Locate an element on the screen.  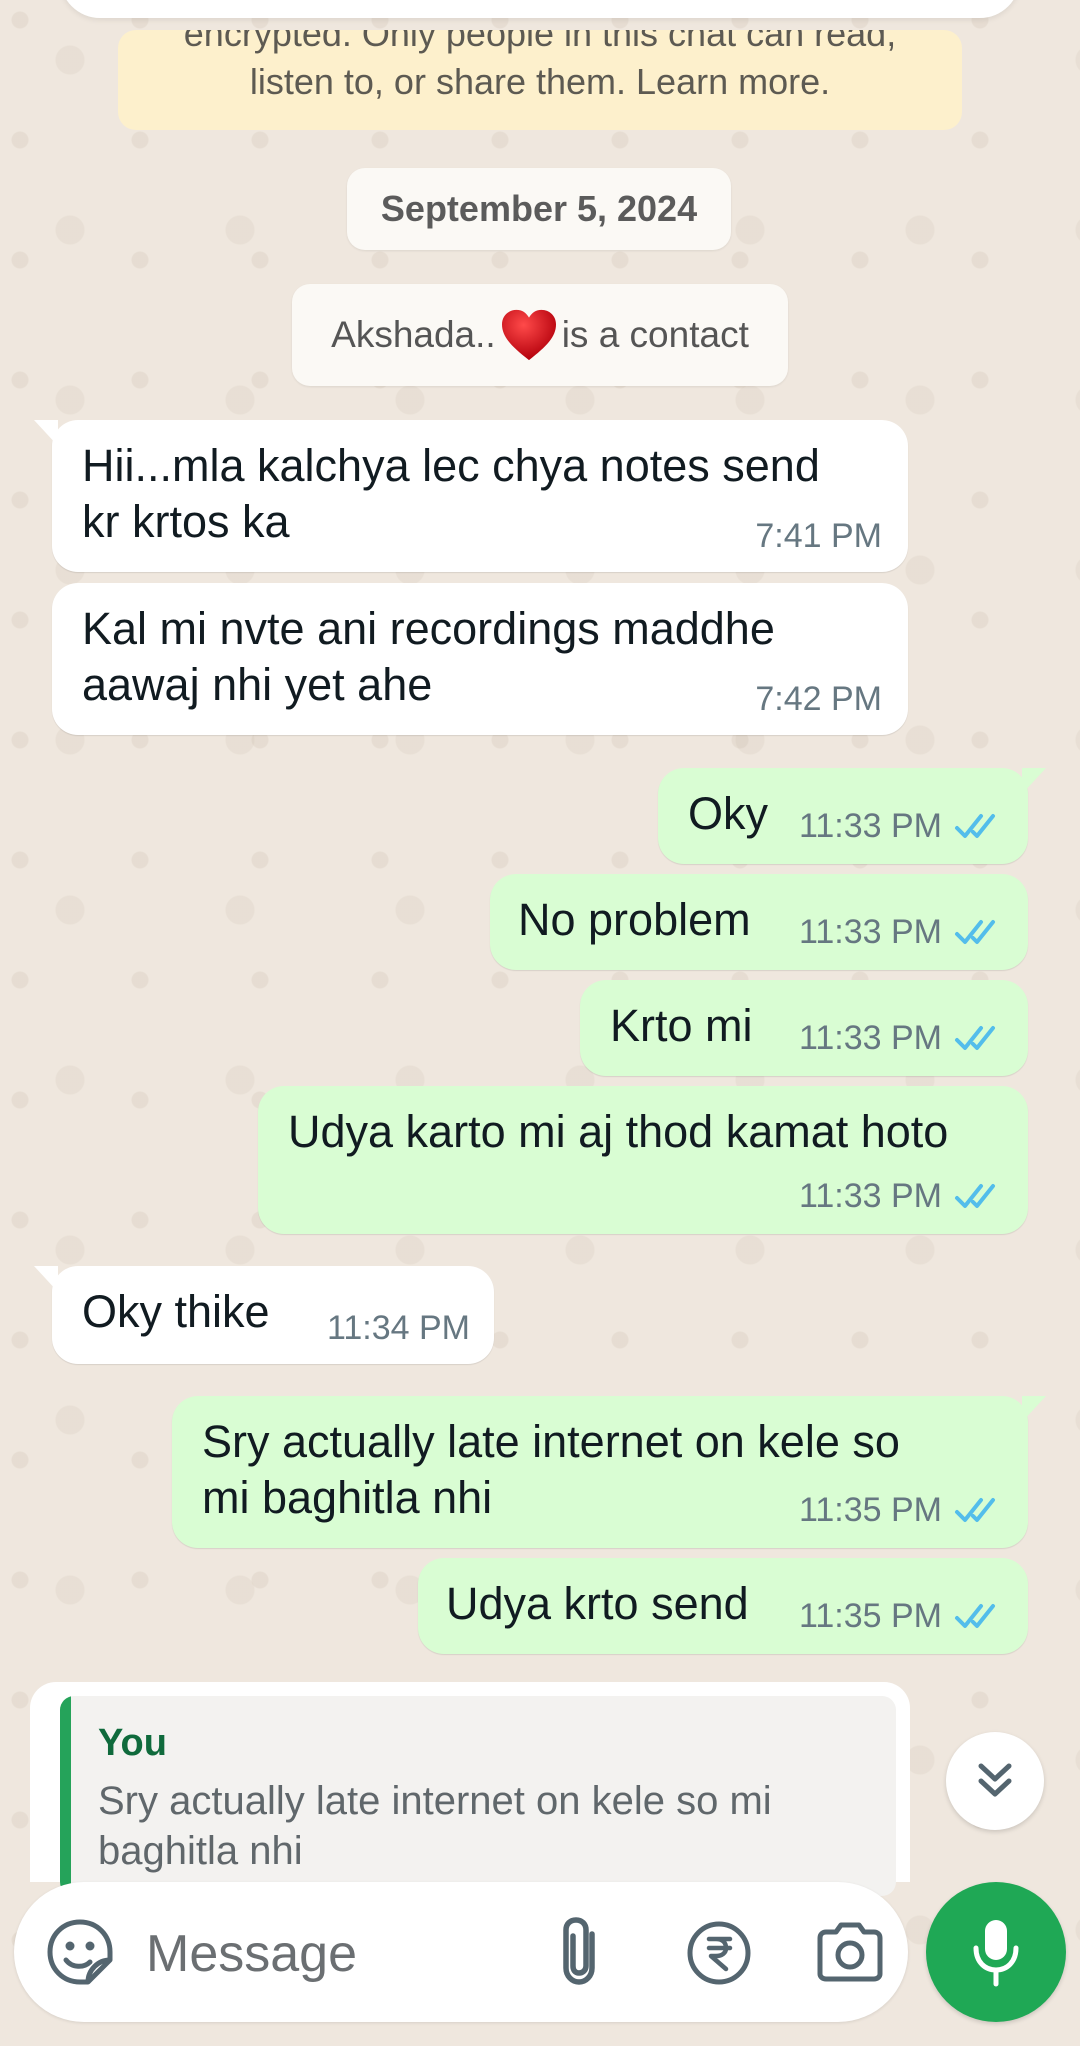
message-text-line1: Kal mi nvte ani recordings maddhe is located at coordinates (428, 628).